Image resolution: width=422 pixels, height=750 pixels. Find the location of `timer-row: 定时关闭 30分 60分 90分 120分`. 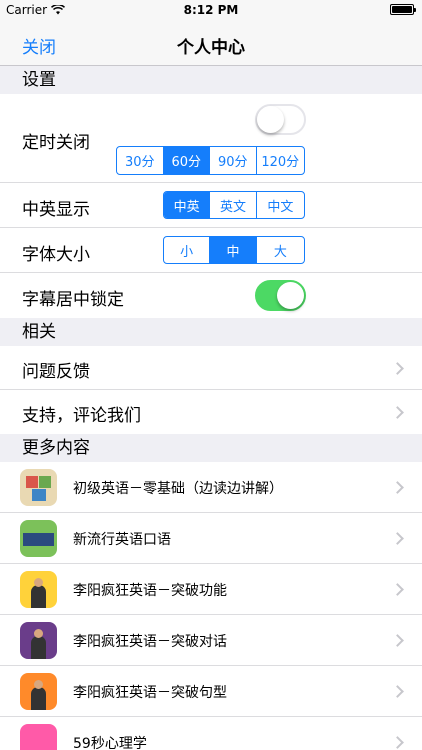

timer-row: 定时关闭 30分 60分 90分 120分 is located at coordinates (211, 138).